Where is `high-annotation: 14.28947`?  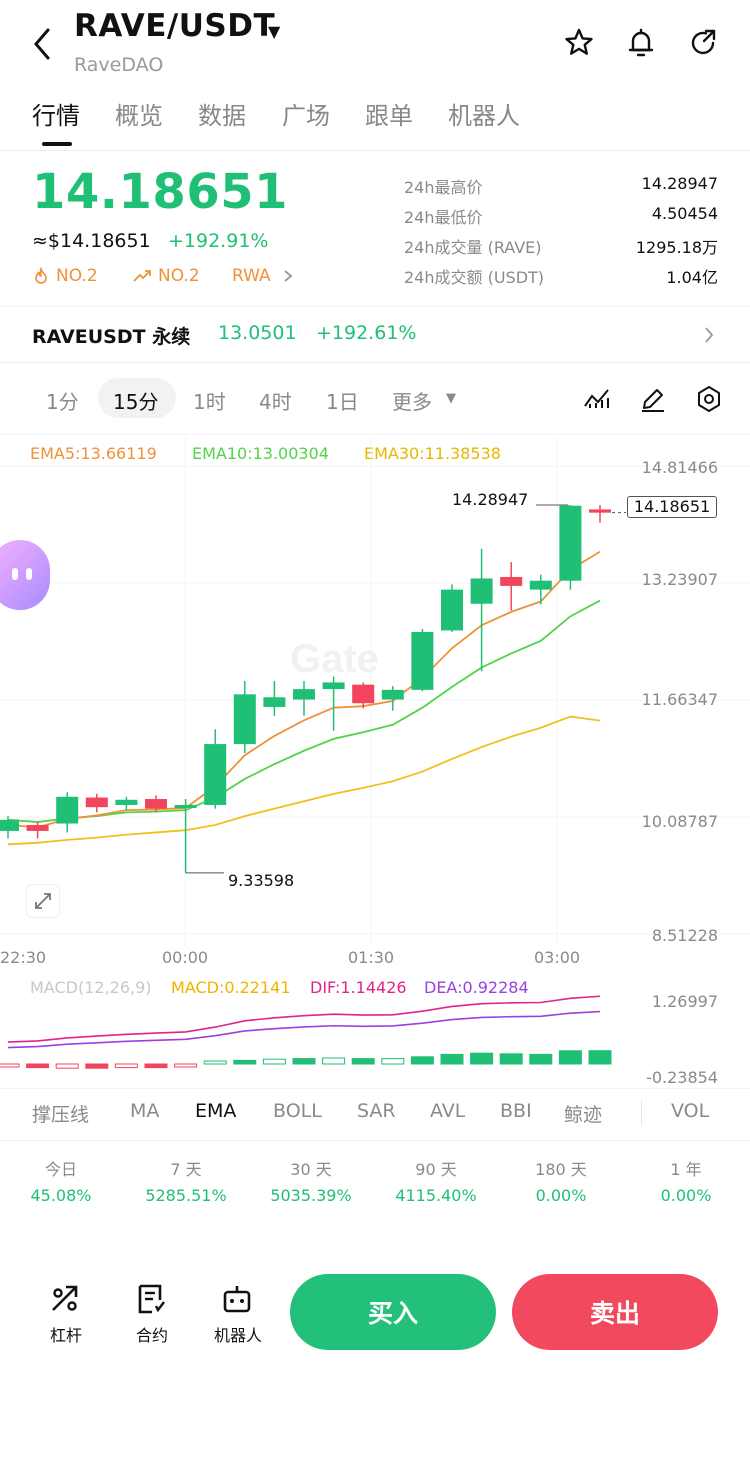
high-annotation: 14.28947 is located at coordinates (490, 499).